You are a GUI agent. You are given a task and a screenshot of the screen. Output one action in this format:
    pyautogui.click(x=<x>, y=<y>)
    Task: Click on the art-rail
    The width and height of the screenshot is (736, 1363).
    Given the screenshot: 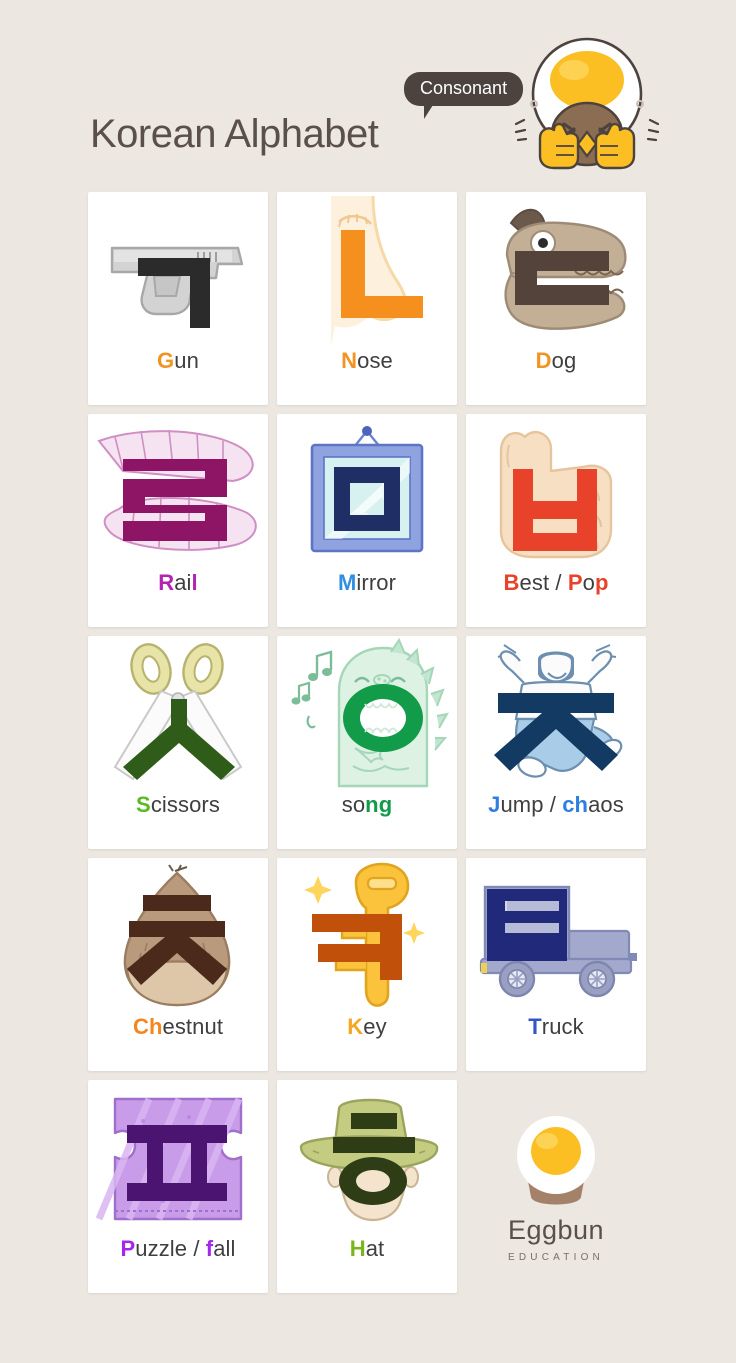 What is the action you would take?
    pyautogui.click(x=178, y=493)
    